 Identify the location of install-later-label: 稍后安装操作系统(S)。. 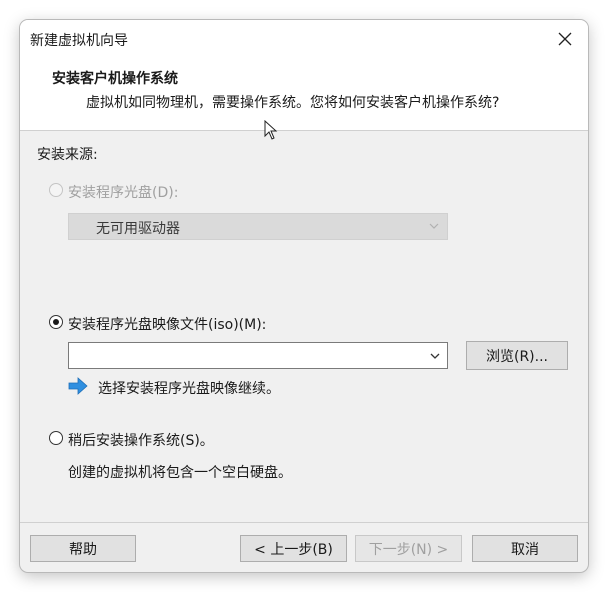
(141, 441).